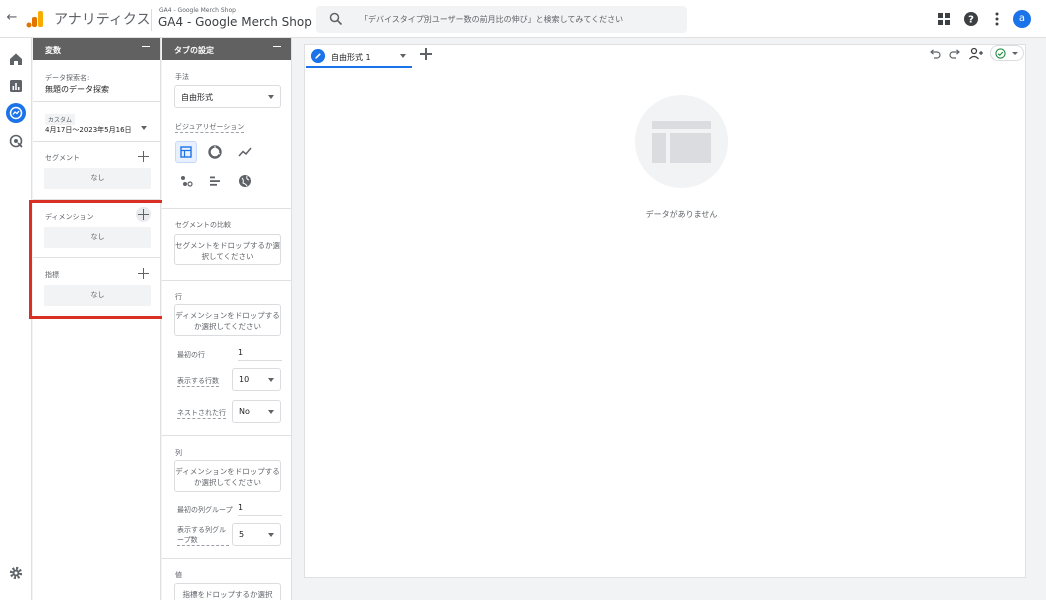 The width and height of the screenshot is (1046, 600). I want to click on viz-bar-button, so click(215, 181).